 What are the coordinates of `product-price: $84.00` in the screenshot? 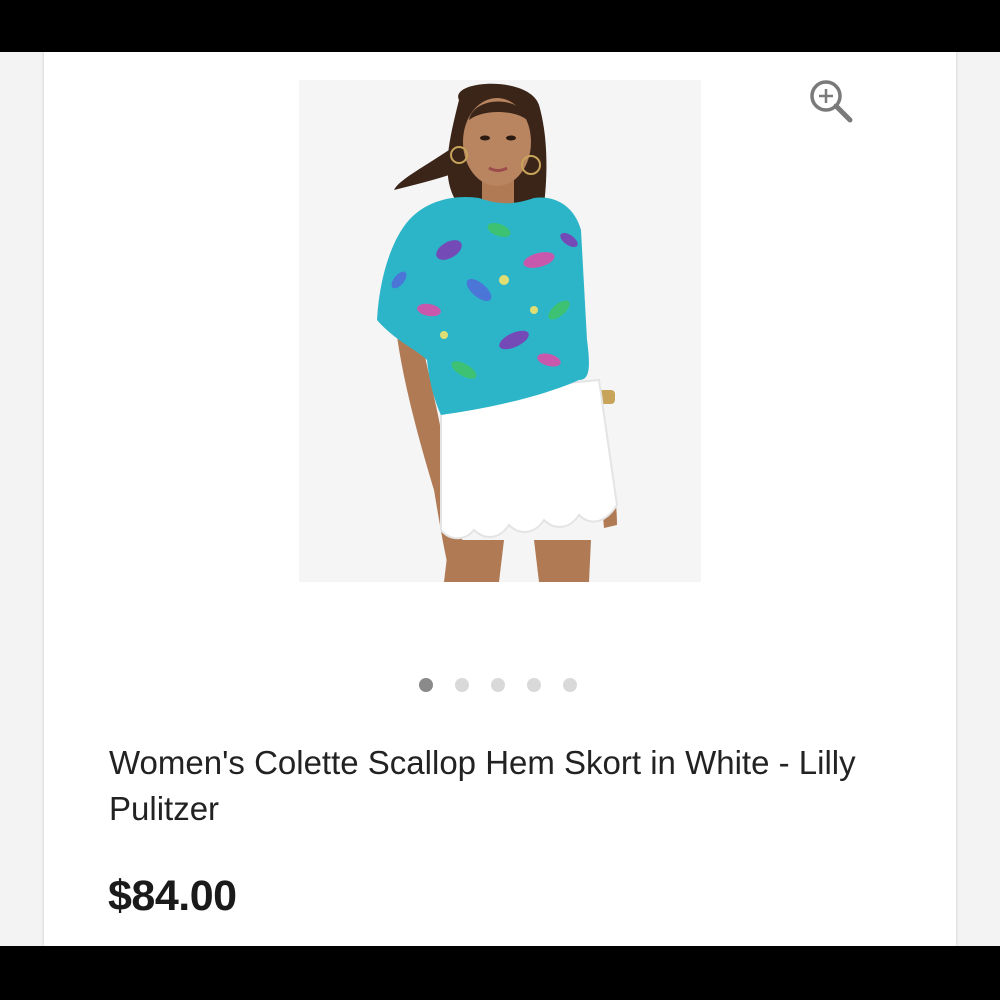 It's located at (172, 896).